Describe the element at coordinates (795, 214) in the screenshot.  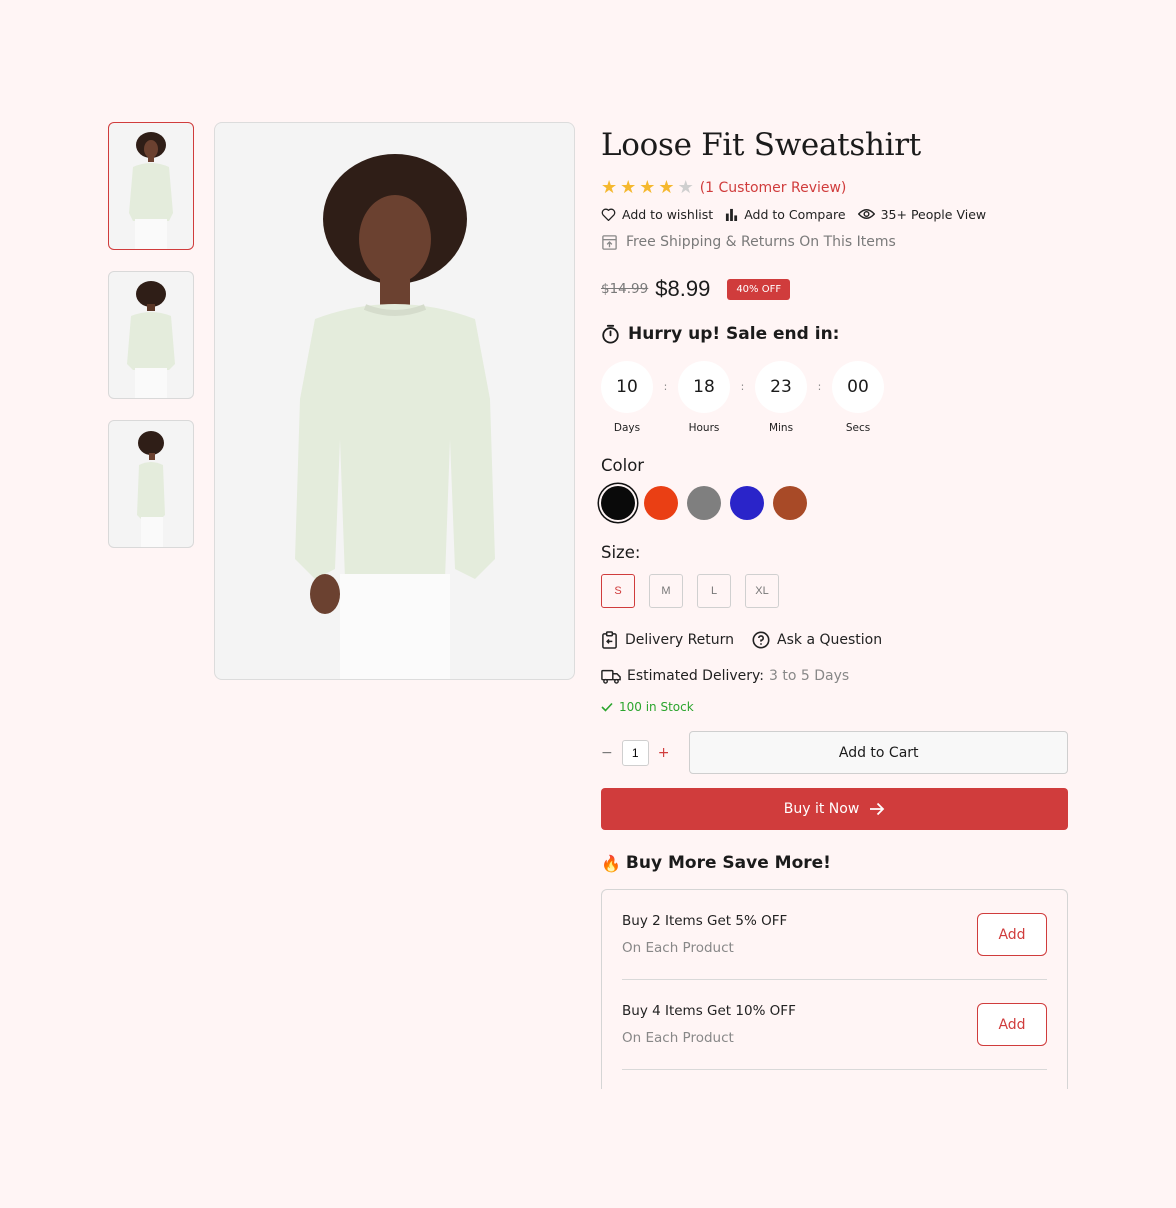
I see `compare-label: Add to Compare` at that location.